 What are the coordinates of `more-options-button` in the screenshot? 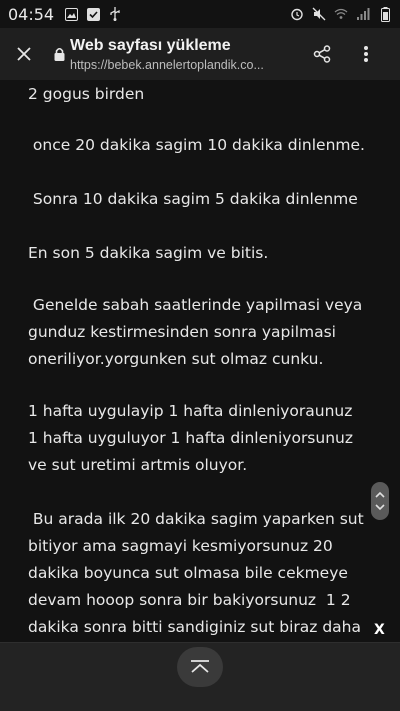 It's located at (366, 54).